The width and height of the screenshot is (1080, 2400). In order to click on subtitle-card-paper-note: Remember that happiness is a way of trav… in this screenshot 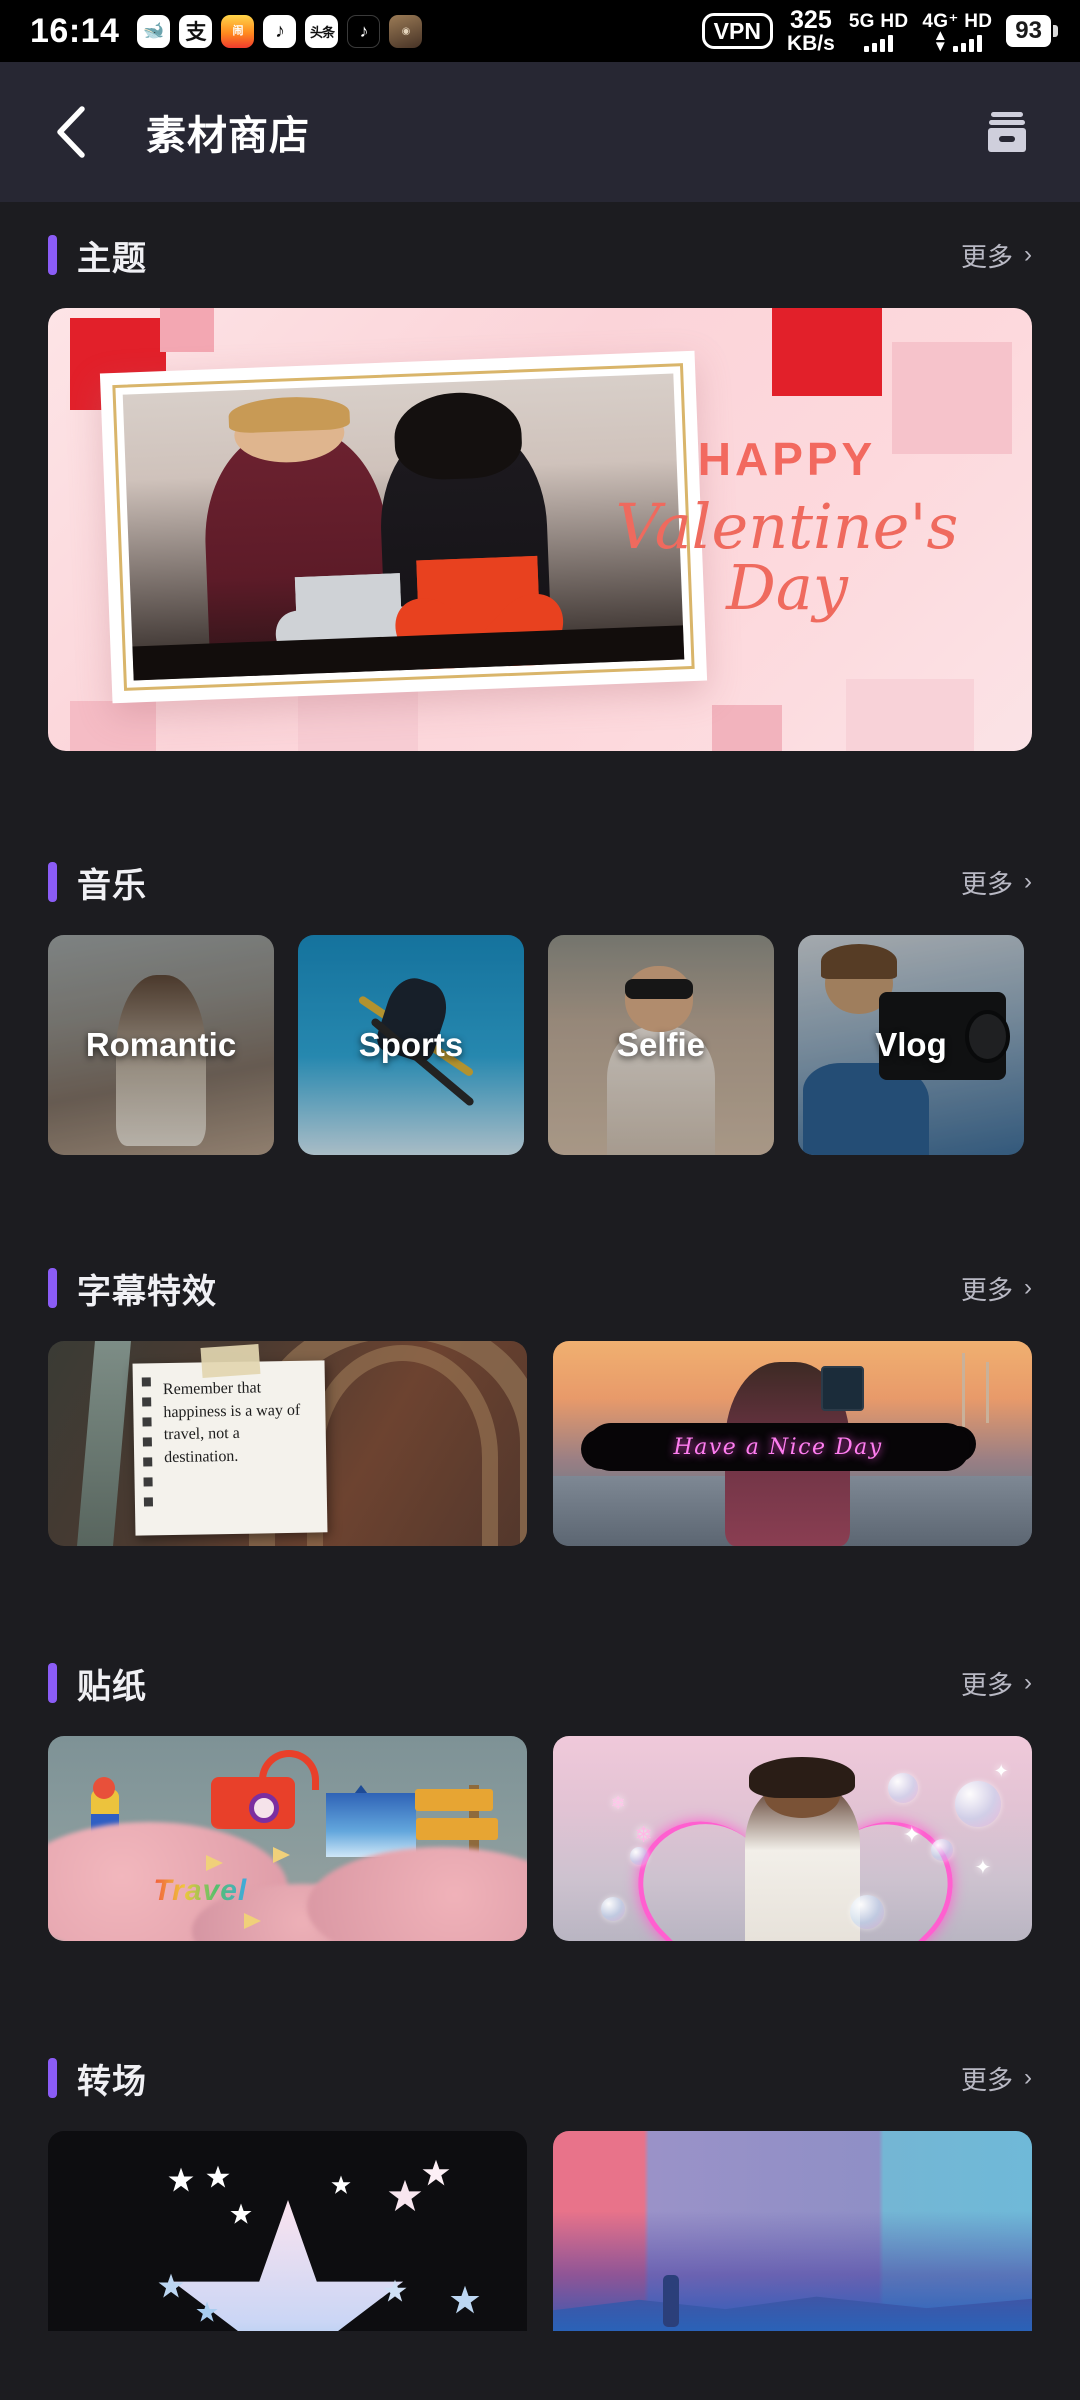, I will do `click(287, 1443)`.